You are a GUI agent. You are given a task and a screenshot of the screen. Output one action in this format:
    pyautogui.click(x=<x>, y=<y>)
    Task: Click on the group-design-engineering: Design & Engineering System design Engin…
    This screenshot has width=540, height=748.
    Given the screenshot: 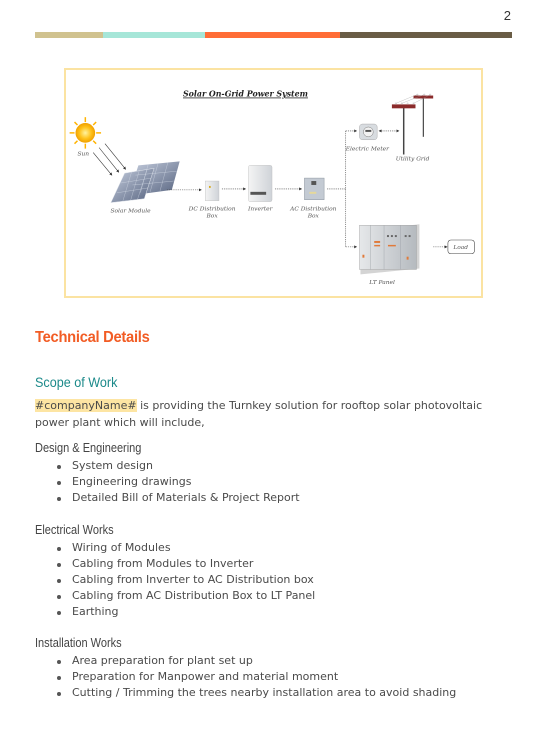 What is the action you would take?
    pyautogui.click(x=167, y=473)
    